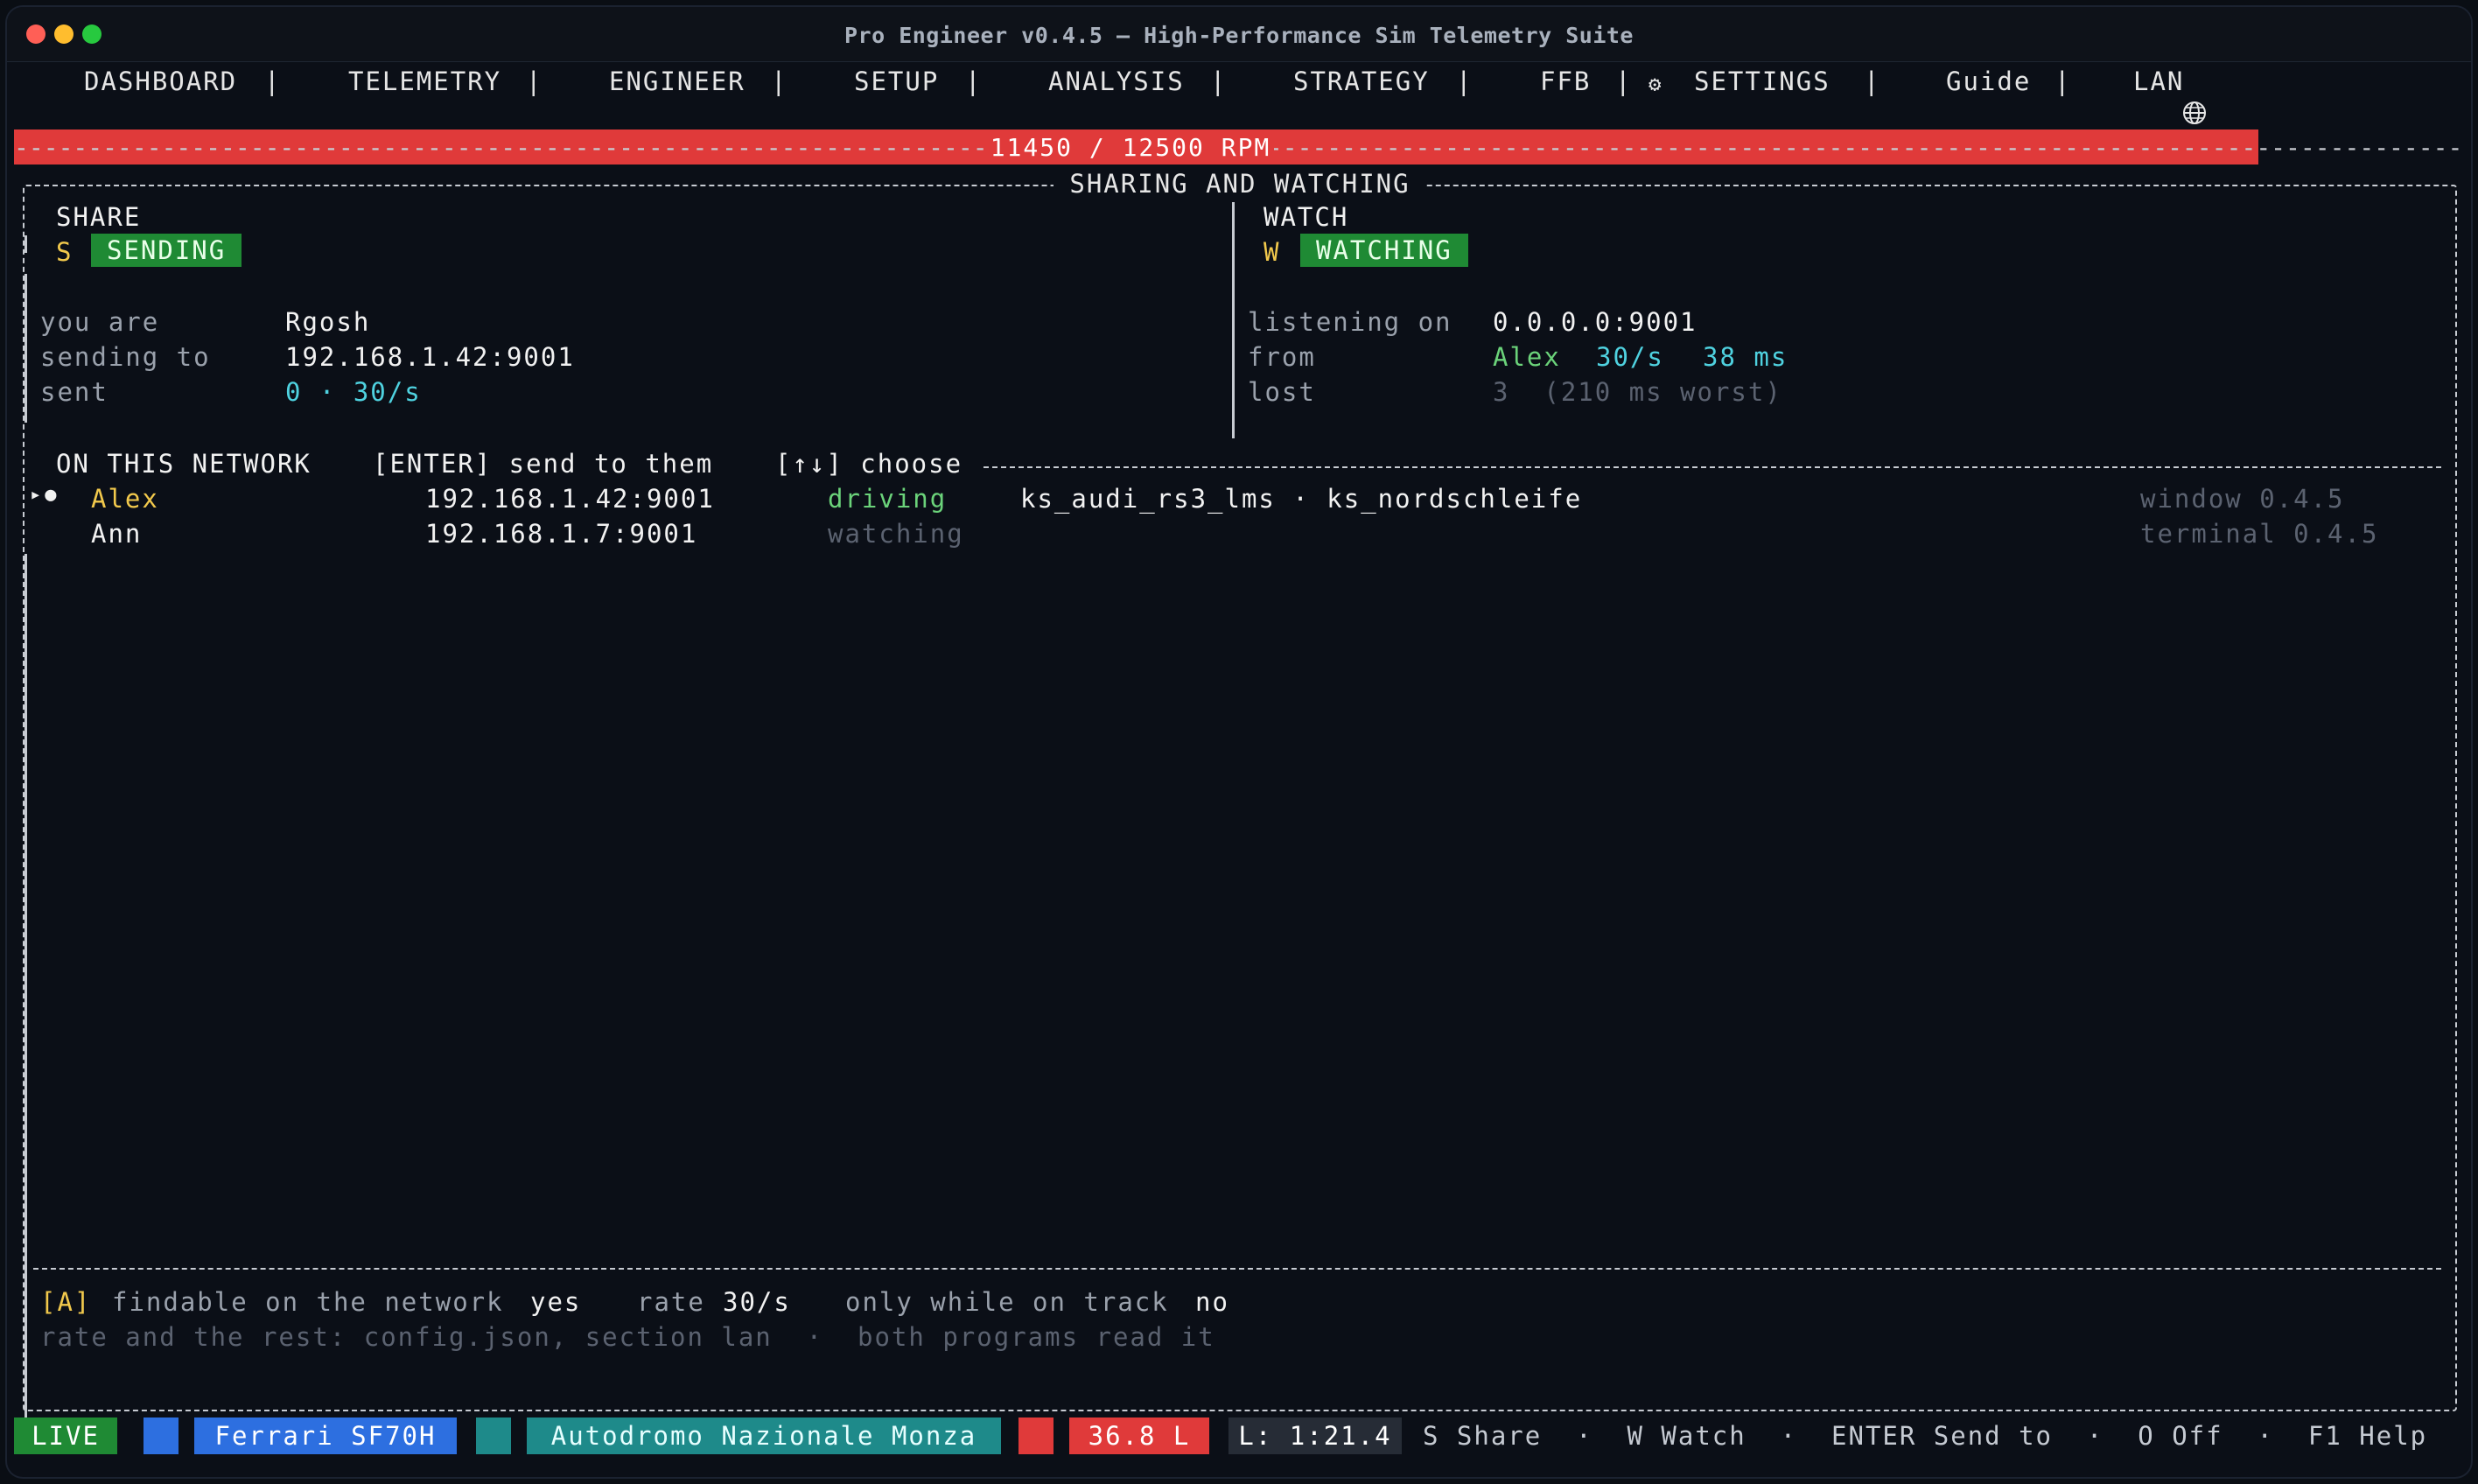  I want to click on peer-name: Ann, so click(117, 534).